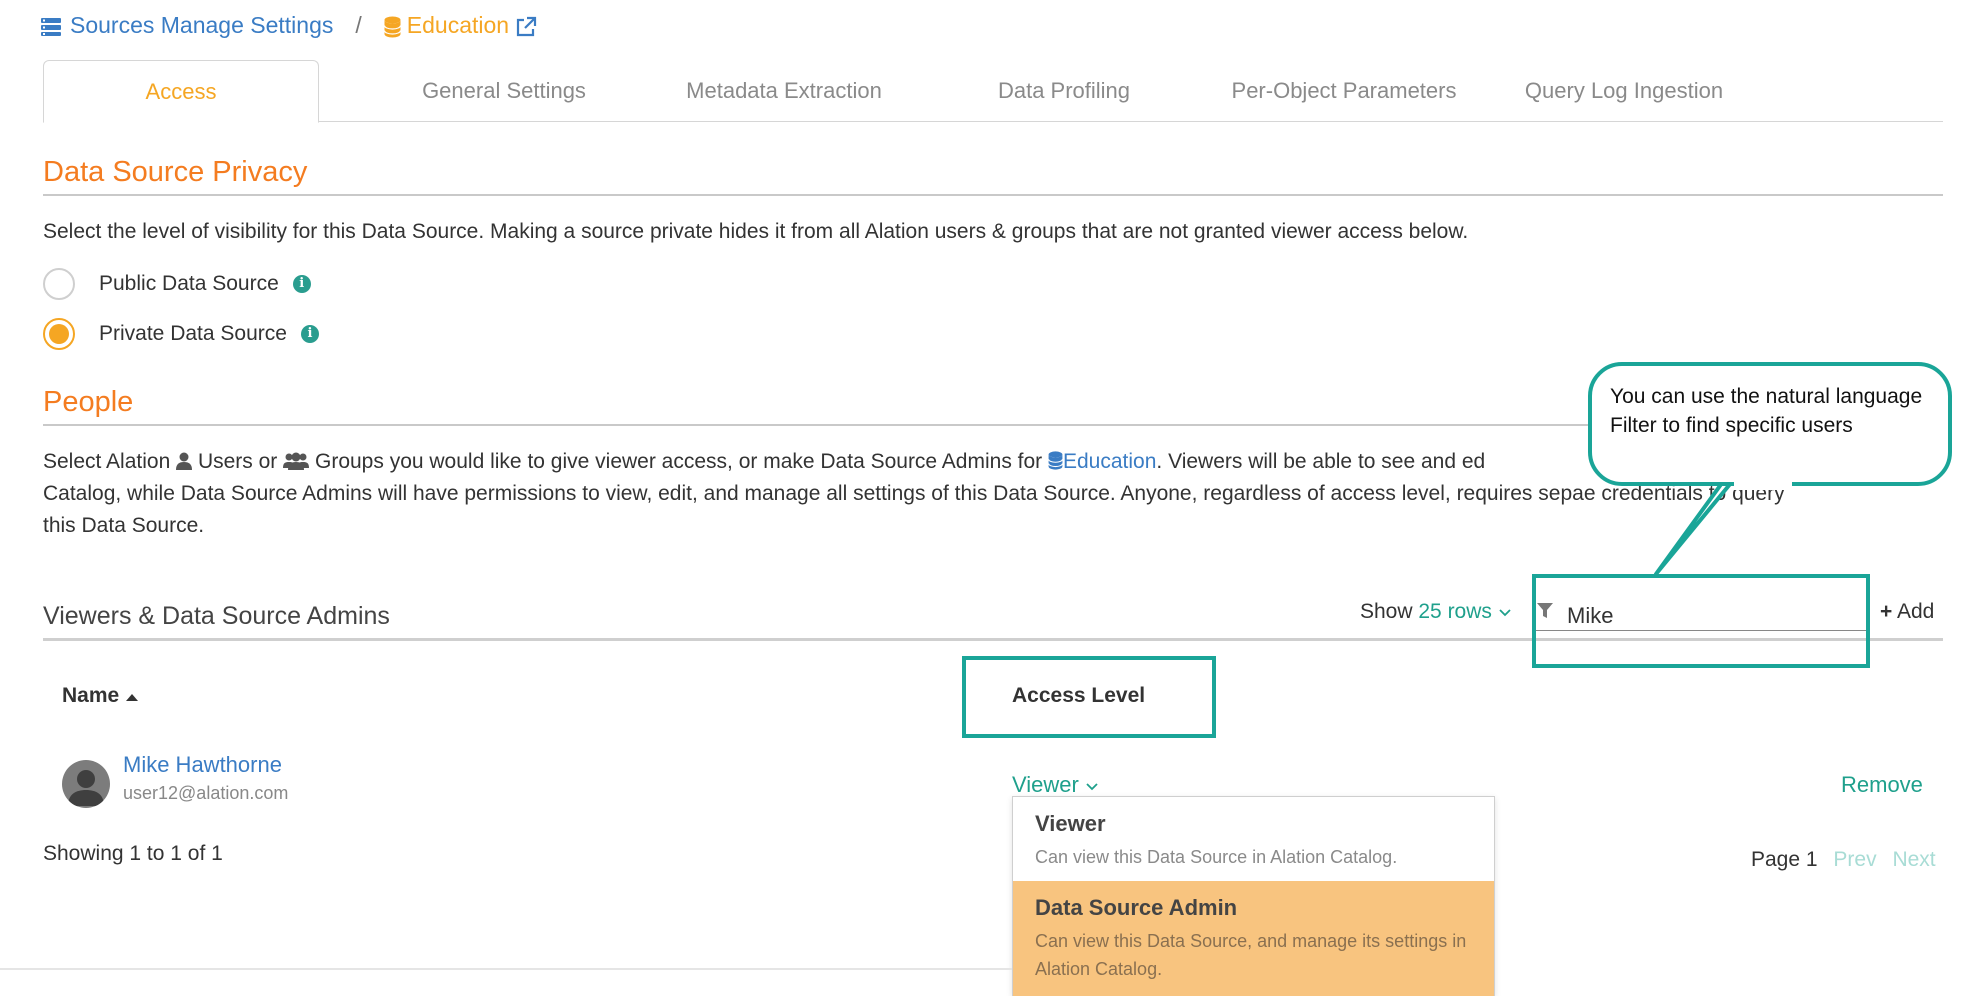 Image resolution: width=1982 pixels, height=996 pixels. I want to click on footer-divider, so click(506, 969).